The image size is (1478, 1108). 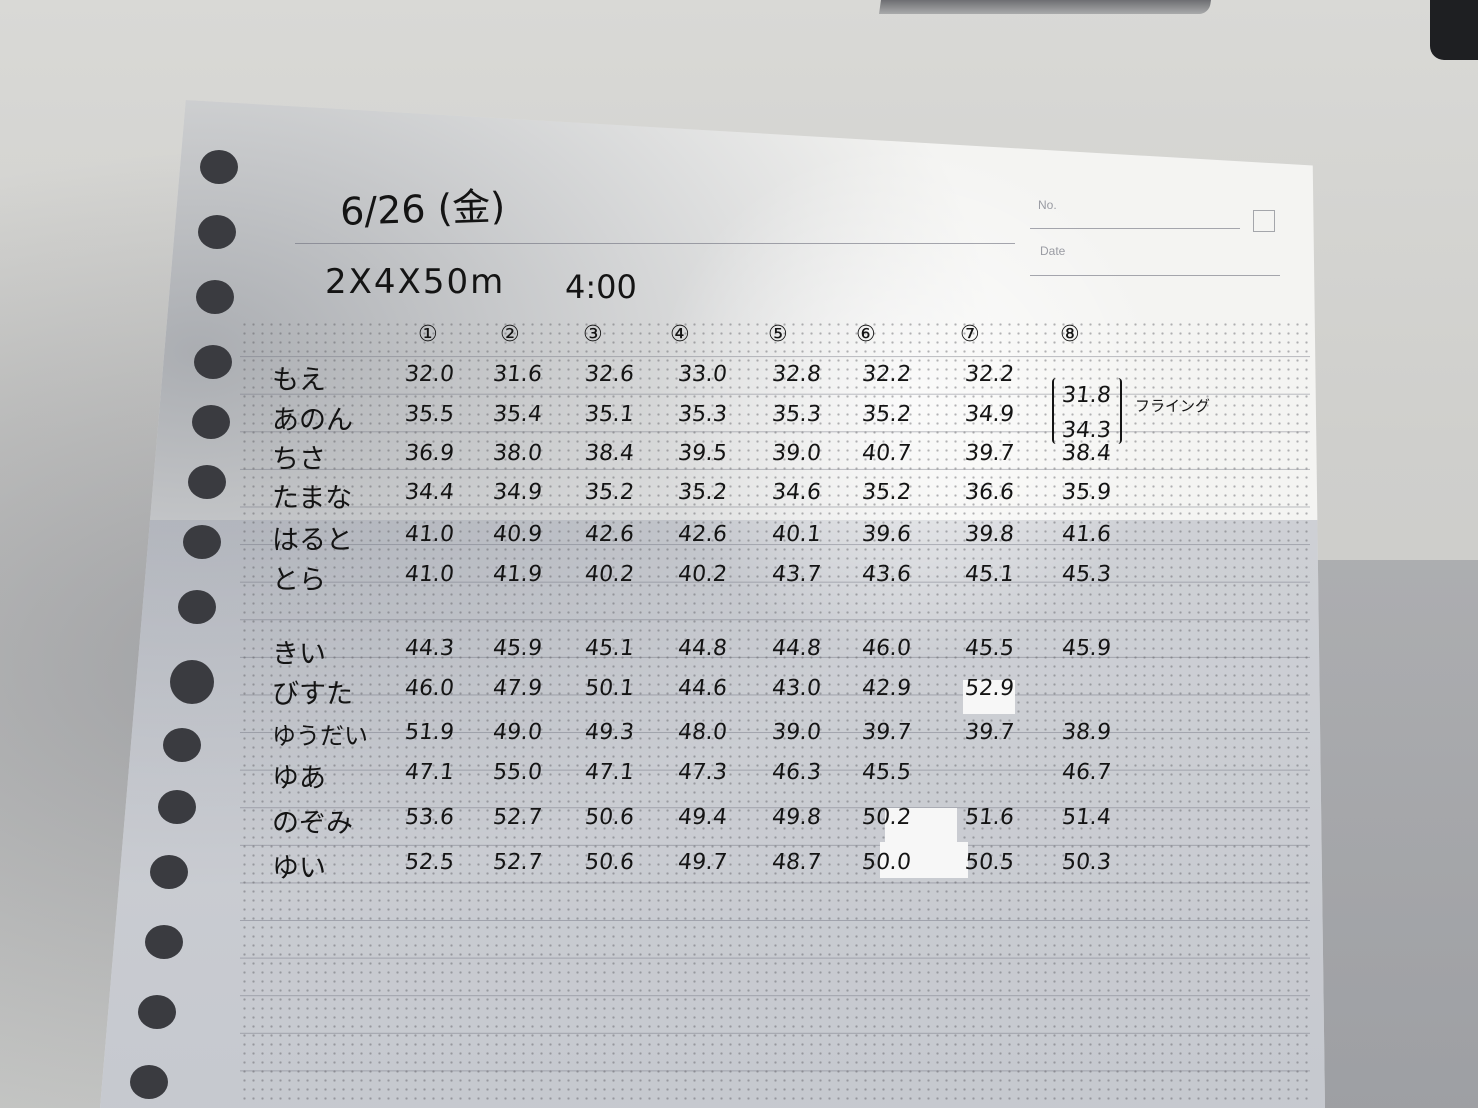 I want to click on g2-time-cell: 49.3, so click(x=609, y=732).